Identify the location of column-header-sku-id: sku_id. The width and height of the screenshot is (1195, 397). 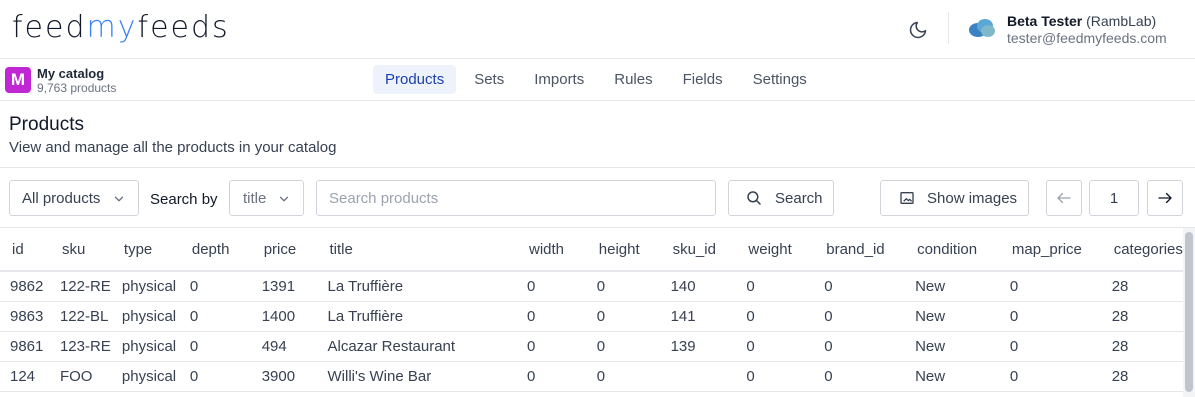
(698, 250).